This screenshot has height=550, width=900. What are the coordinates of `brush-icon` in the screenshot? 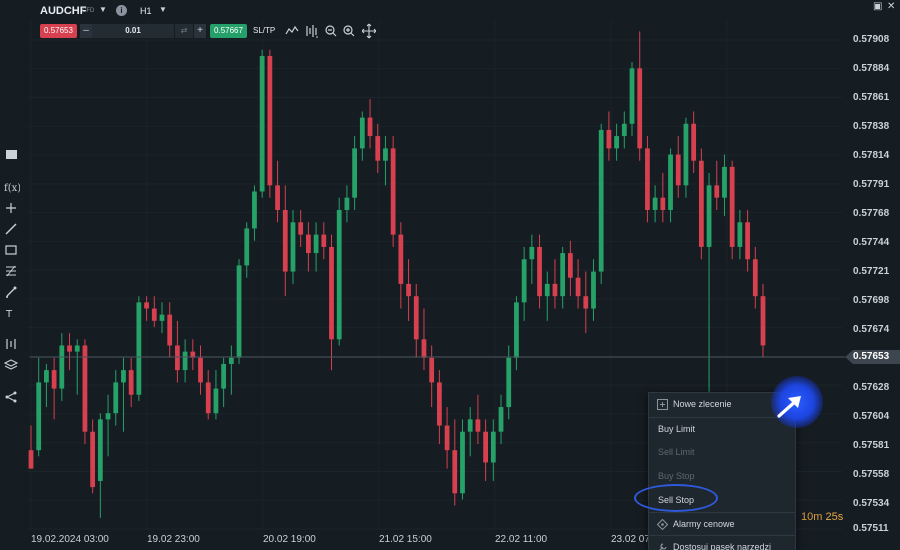 It's located at (12, 292).